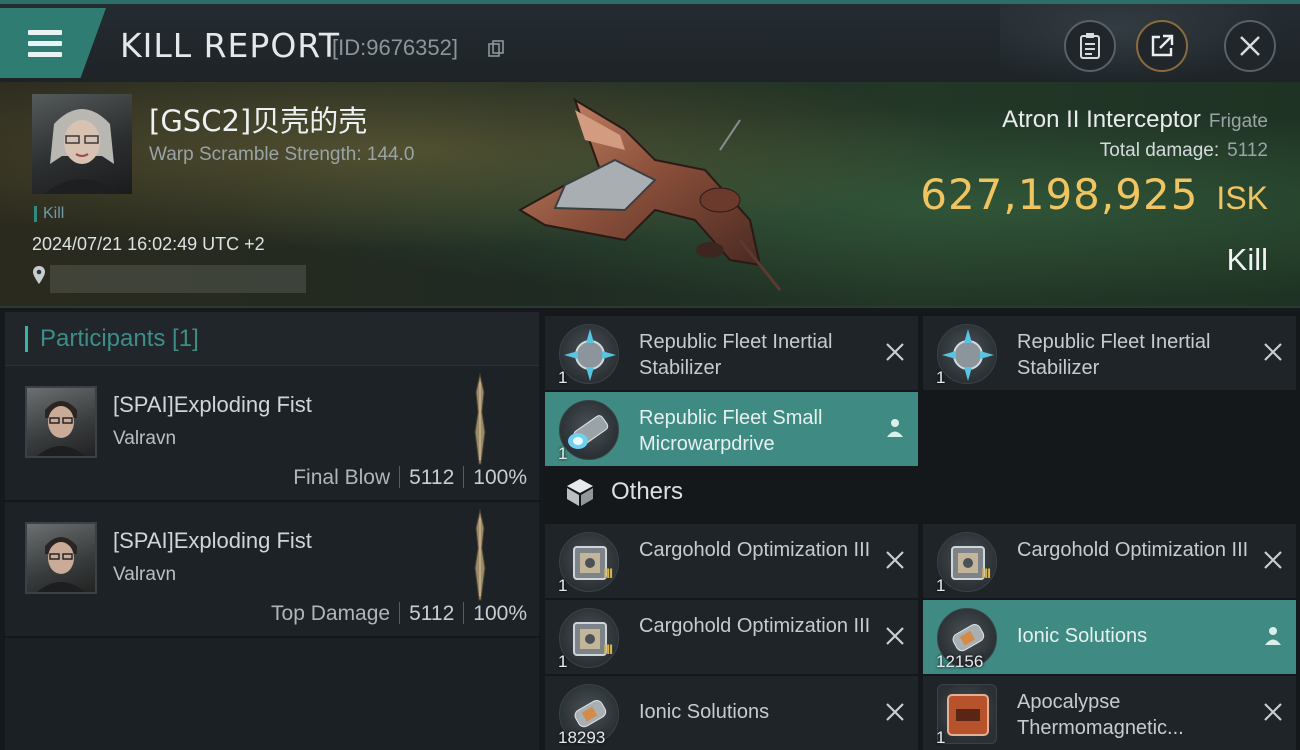 The height and width of the screenshot is (750, 1300). Describe the element at coordinates (496, 49) in the screenshot. I see `copy-icon` at that location.